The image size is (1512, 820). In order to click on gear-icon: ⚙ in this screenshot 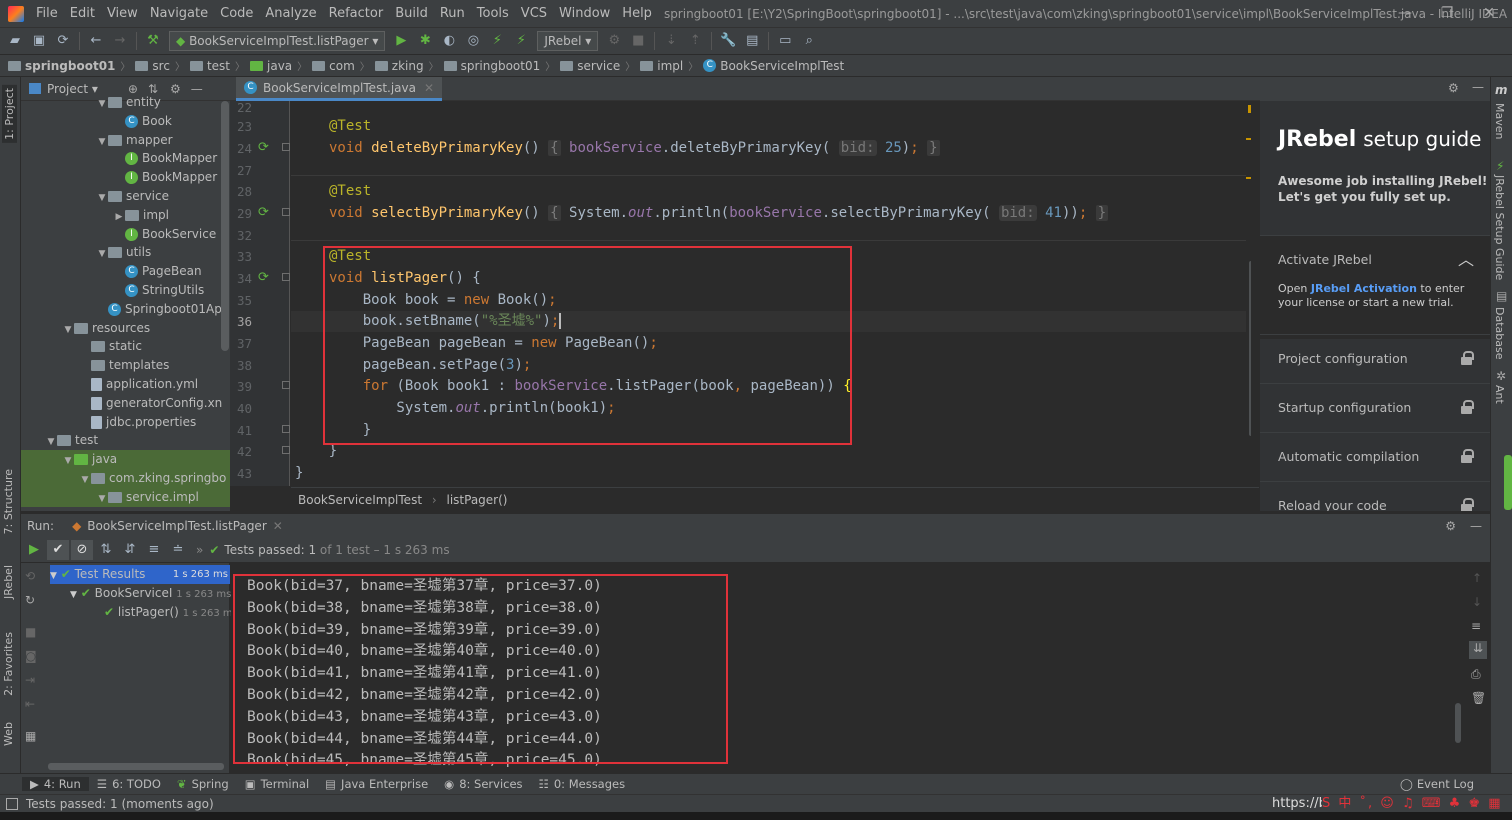, I will do `click(1450, 526)`.